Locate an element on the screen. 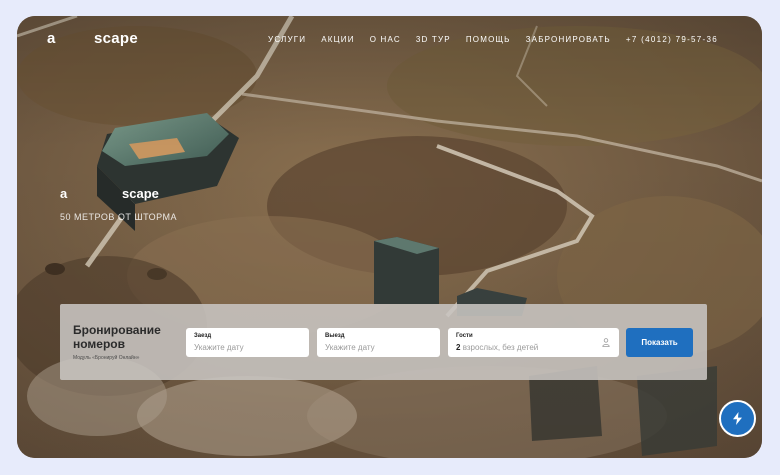  lightning-icon is located at coordinates (737, 418).